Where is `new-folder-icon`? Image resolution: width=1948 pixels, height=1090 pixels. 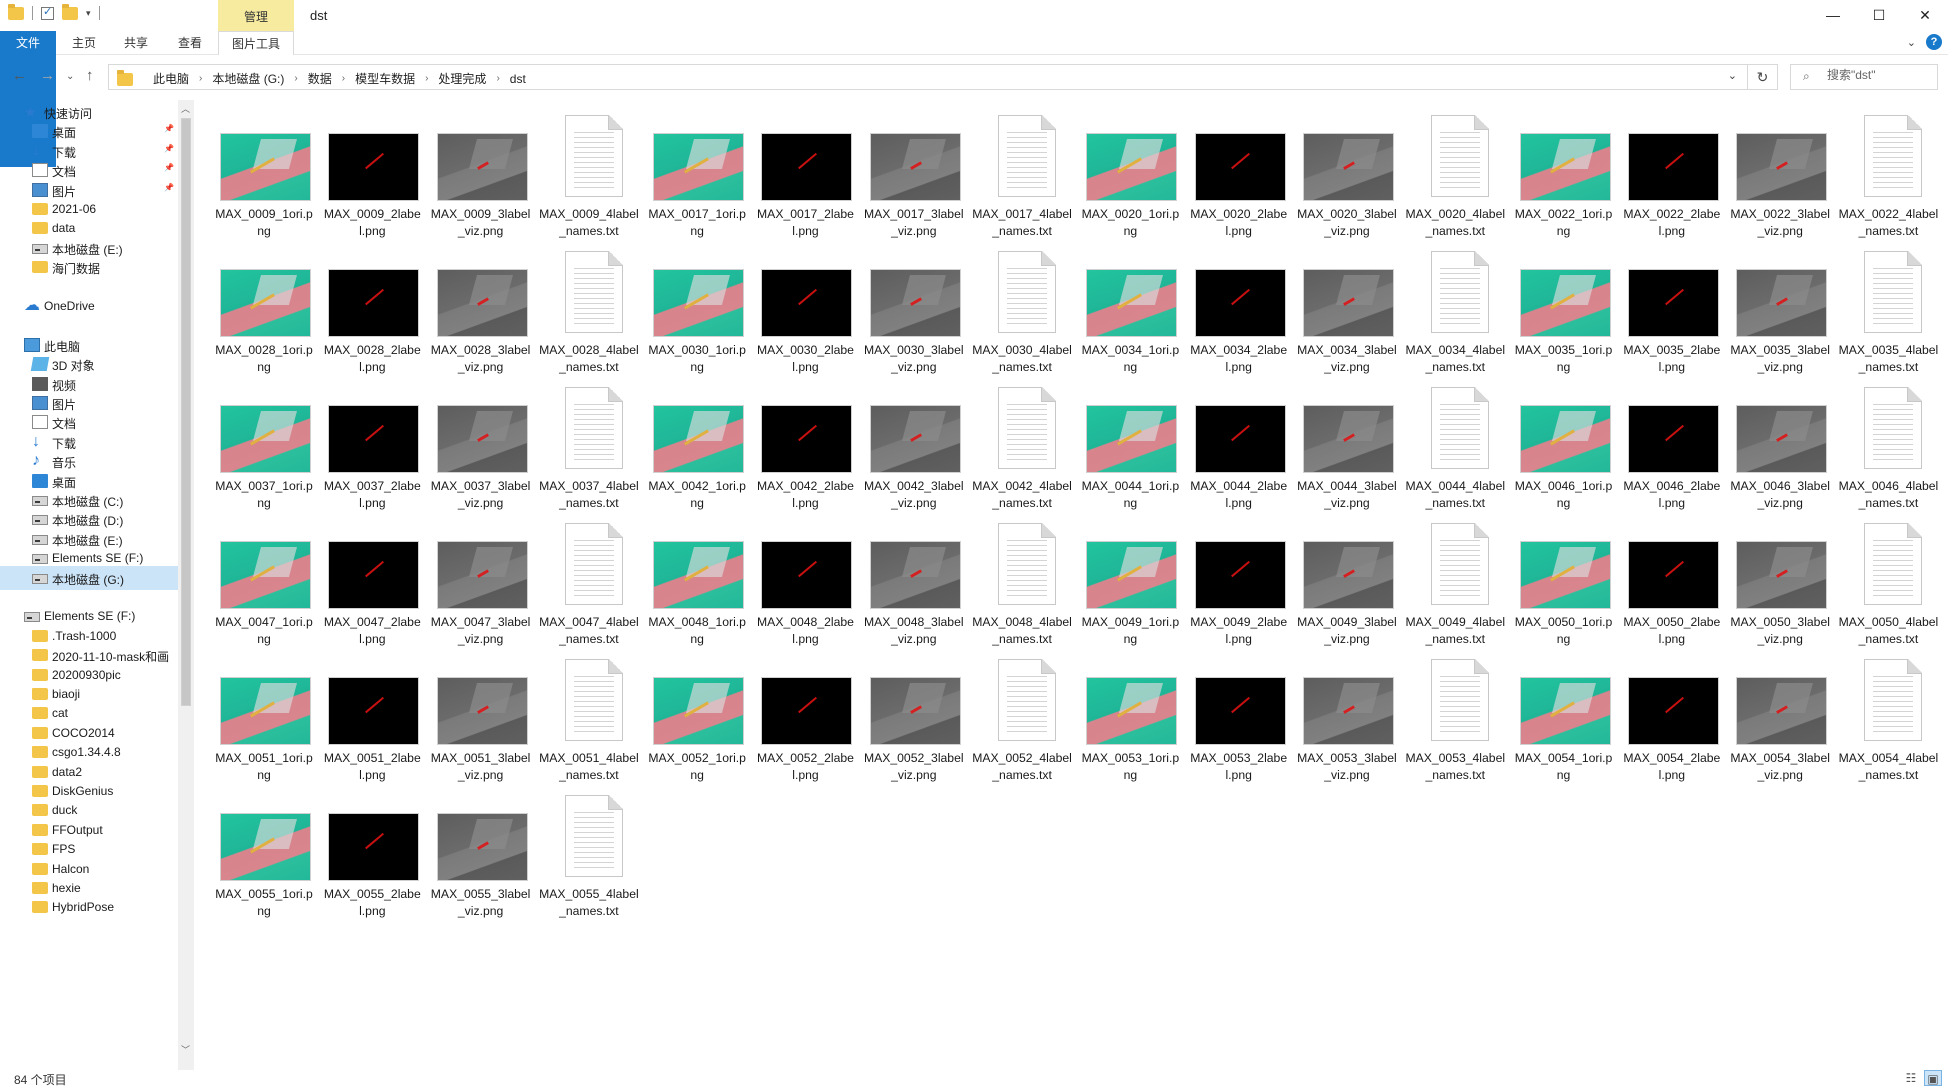 new-folder-icon is located at coordinates (70, 11).